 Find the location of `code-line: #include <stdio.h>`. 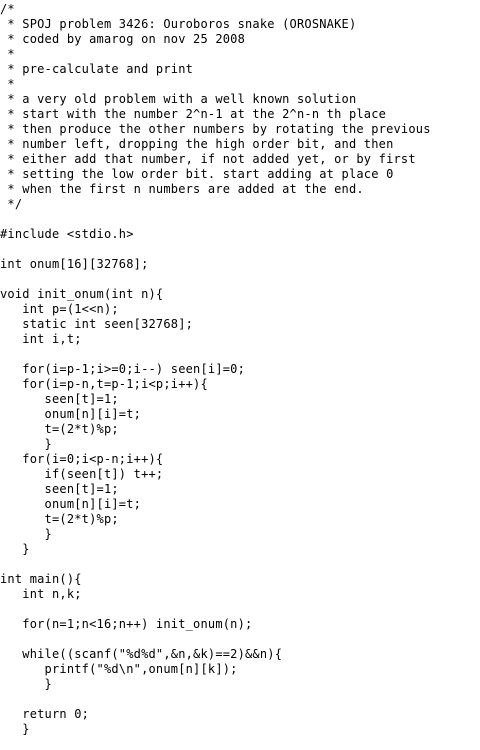

code-line: #include <stdio.h> is located at coordinates (67, 234).